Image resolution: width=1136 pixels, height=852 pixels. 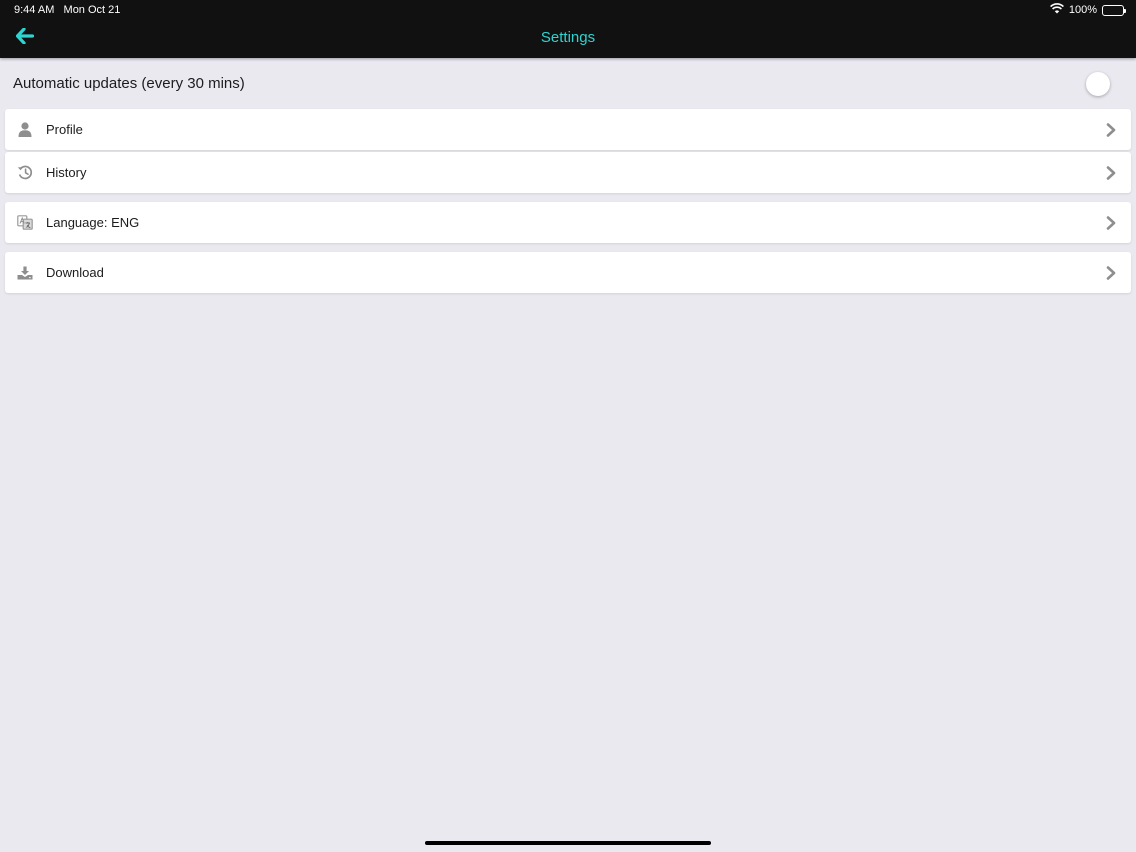 I want to click on auto-update-toggle, so click(x=1098, y=84).